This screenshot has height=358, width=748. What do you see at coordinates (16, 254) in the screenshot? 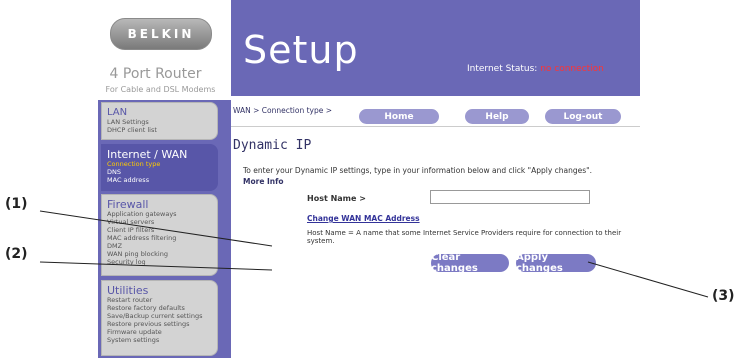
I see `callout-2: (2)` at bounding box center [16, 254].